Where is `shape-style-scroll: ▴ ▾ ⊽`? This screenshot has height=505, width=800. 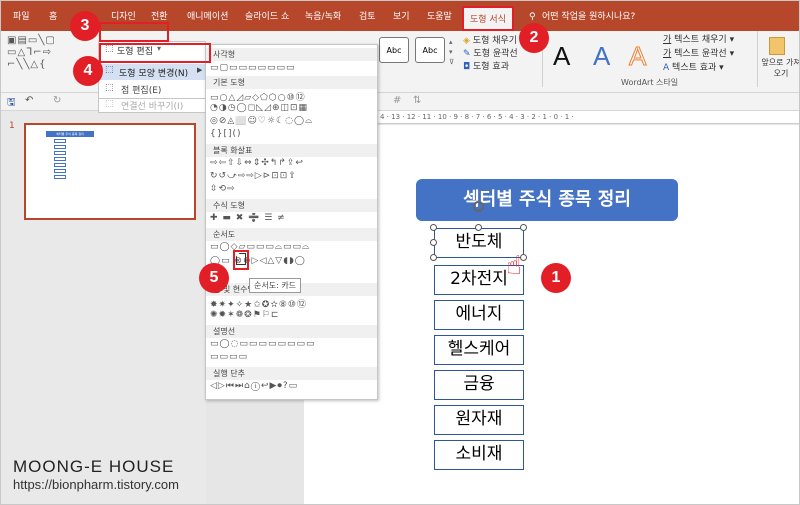
shape-style-scroll: ▴ ▾ ⊽ is located at coordinates (453, 52).